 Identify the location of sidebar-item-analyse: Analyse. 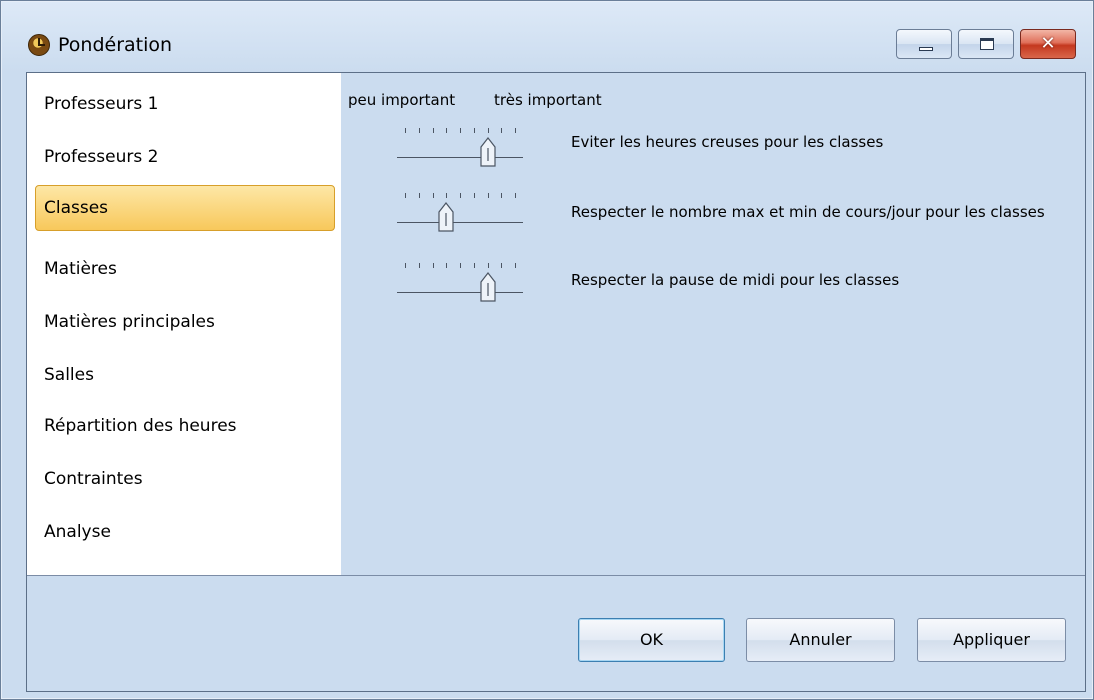
(185, 532).